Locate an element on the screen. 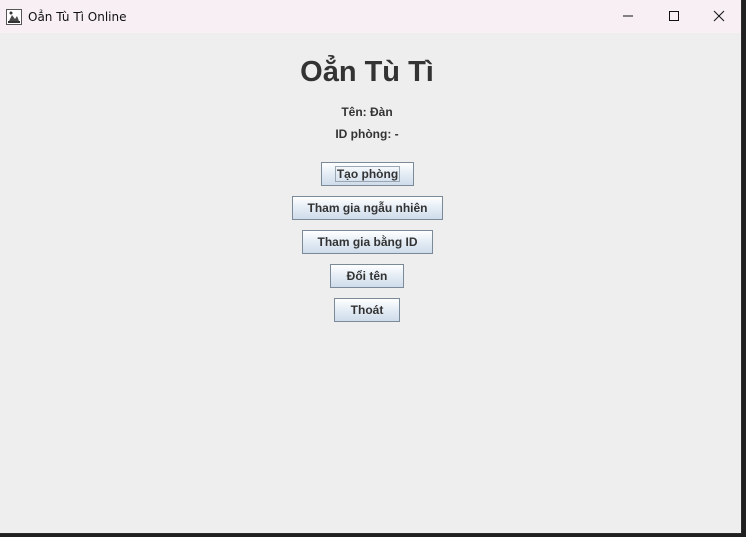  join-random-button: Tham gia ngẫu nhiên is located at coordinates (367, 208).